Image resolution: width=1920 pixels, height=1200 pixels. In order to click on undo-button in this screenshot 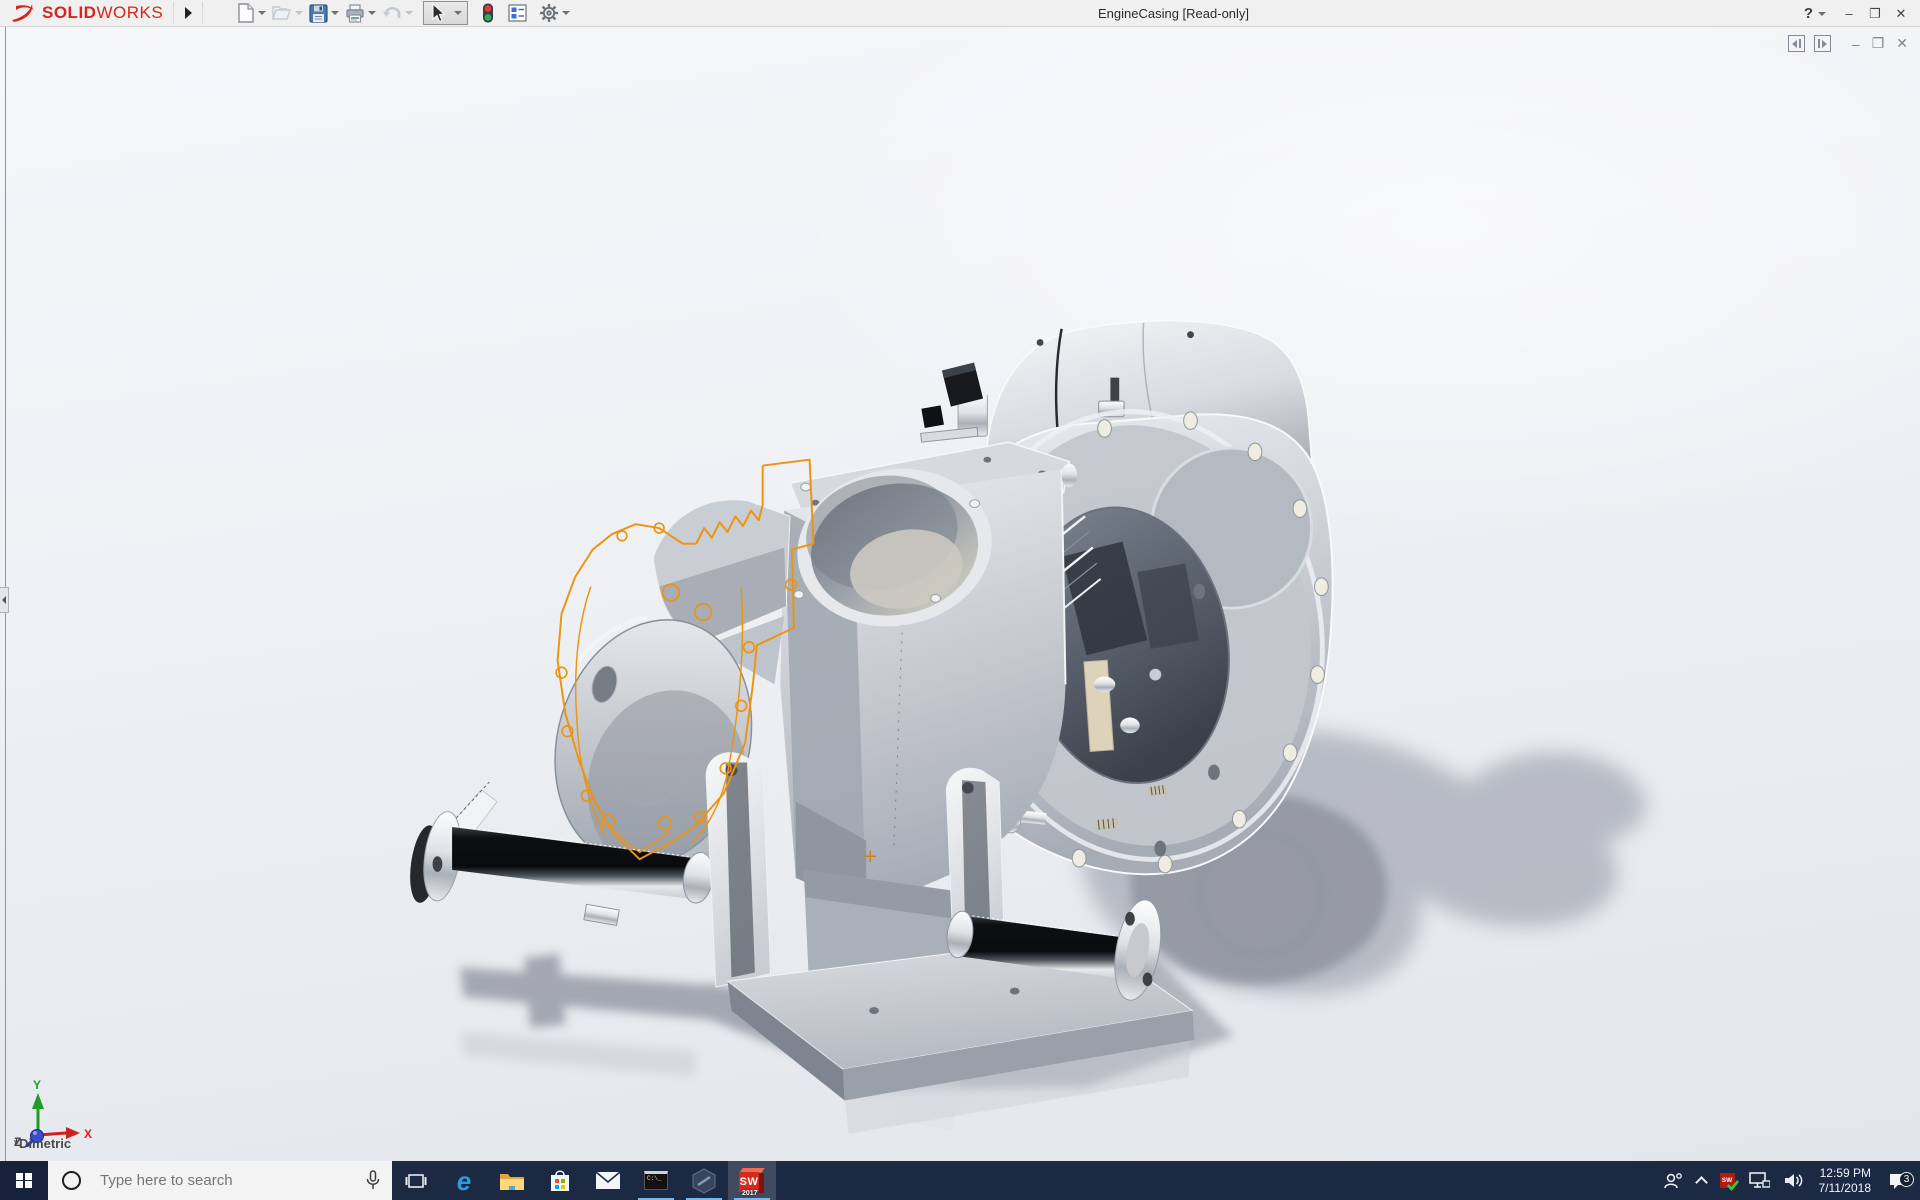, I will do `click(398, 13)`.